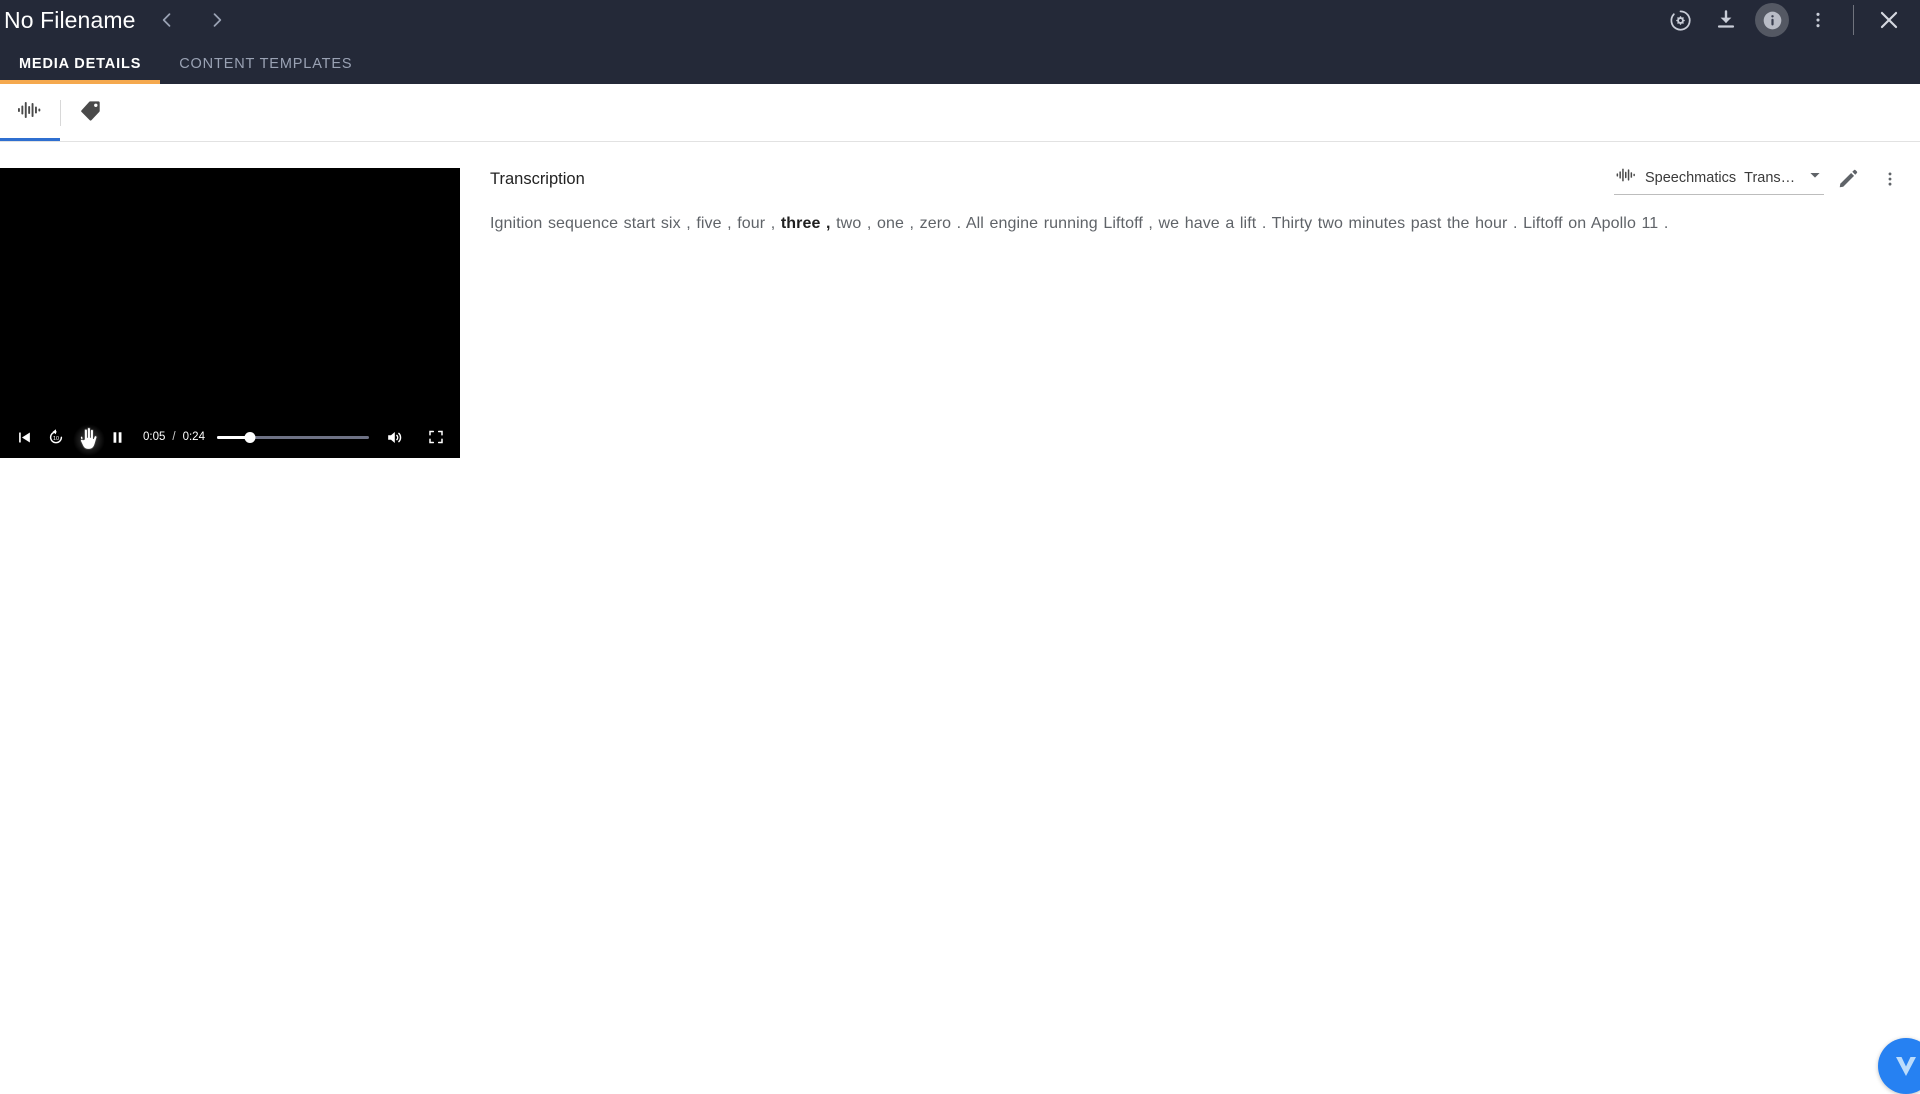 Image resolution: width=1920 pixels, height=1094 pixels. What do you see at coordinates (415, 437) in the screenshot?
I see `player-right-controls` at bounding box center [415, 437].